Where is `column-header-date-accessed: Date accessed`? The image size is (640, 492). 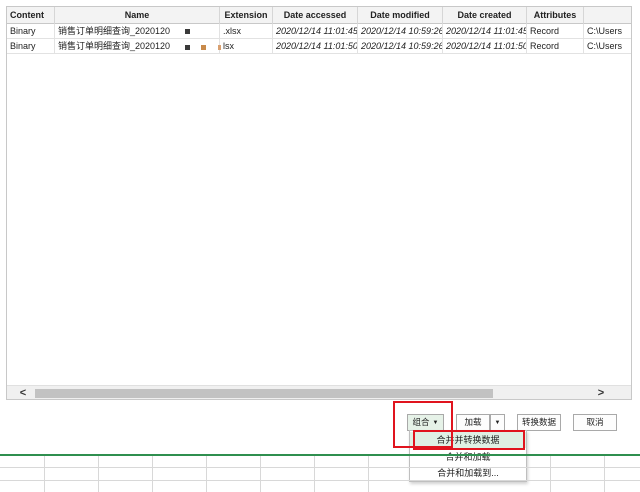 column-header-date-accessed: Date accessed is located at coordinates (315, 15).